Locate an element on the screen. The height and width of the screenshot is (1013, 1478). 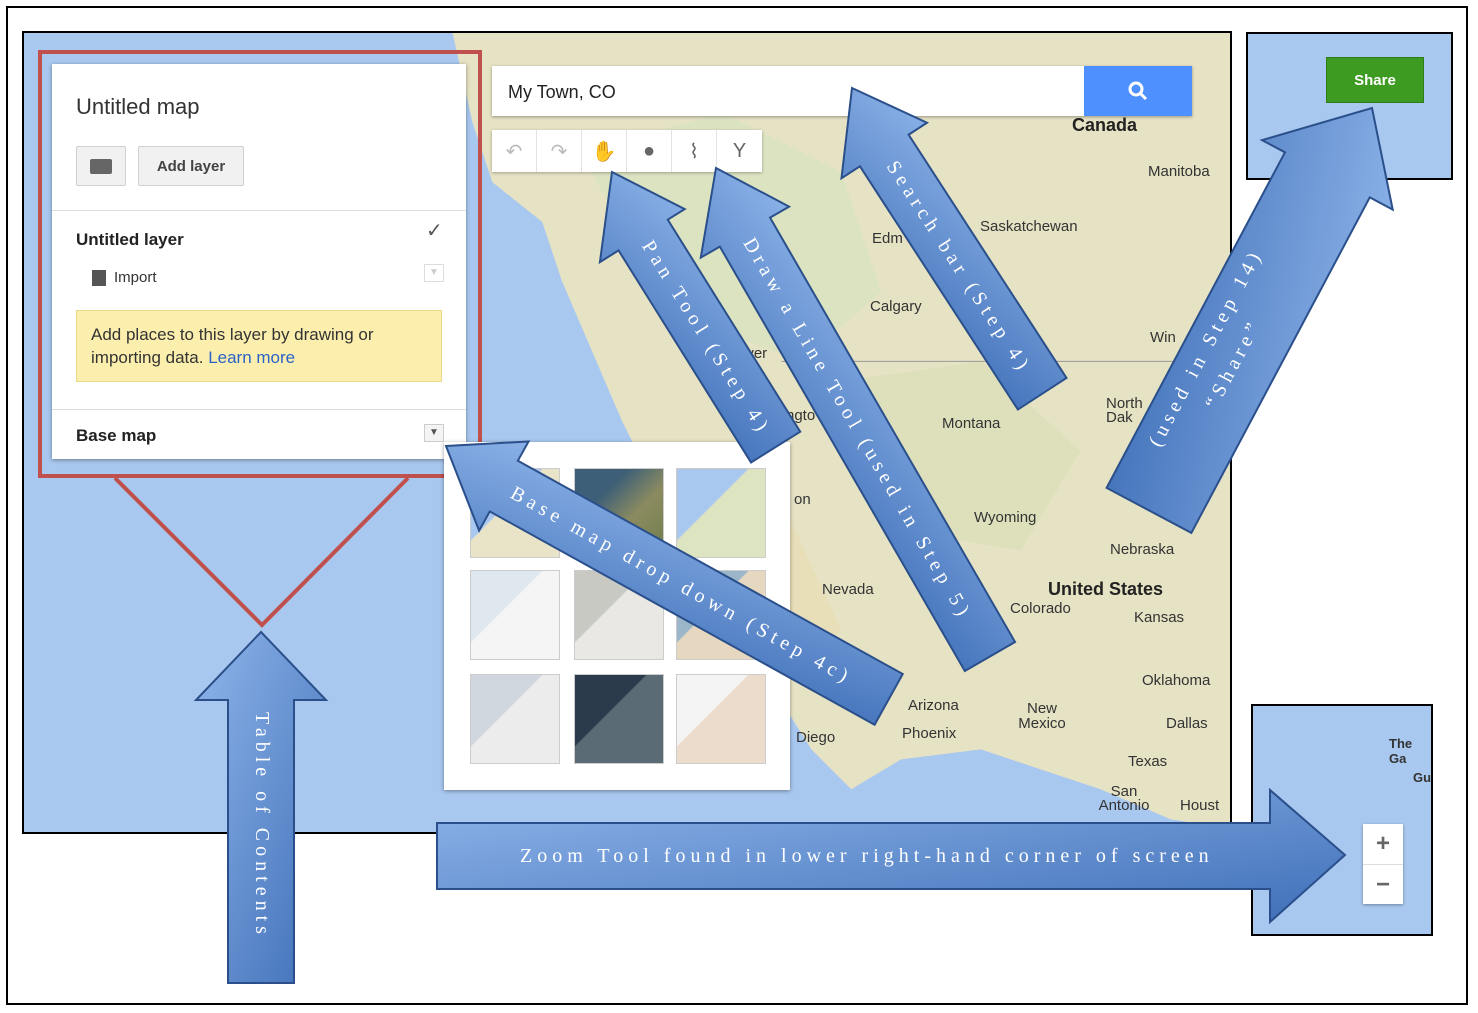
map-label-new-mexico: New Mexico is located at coordinates (1042, 716).